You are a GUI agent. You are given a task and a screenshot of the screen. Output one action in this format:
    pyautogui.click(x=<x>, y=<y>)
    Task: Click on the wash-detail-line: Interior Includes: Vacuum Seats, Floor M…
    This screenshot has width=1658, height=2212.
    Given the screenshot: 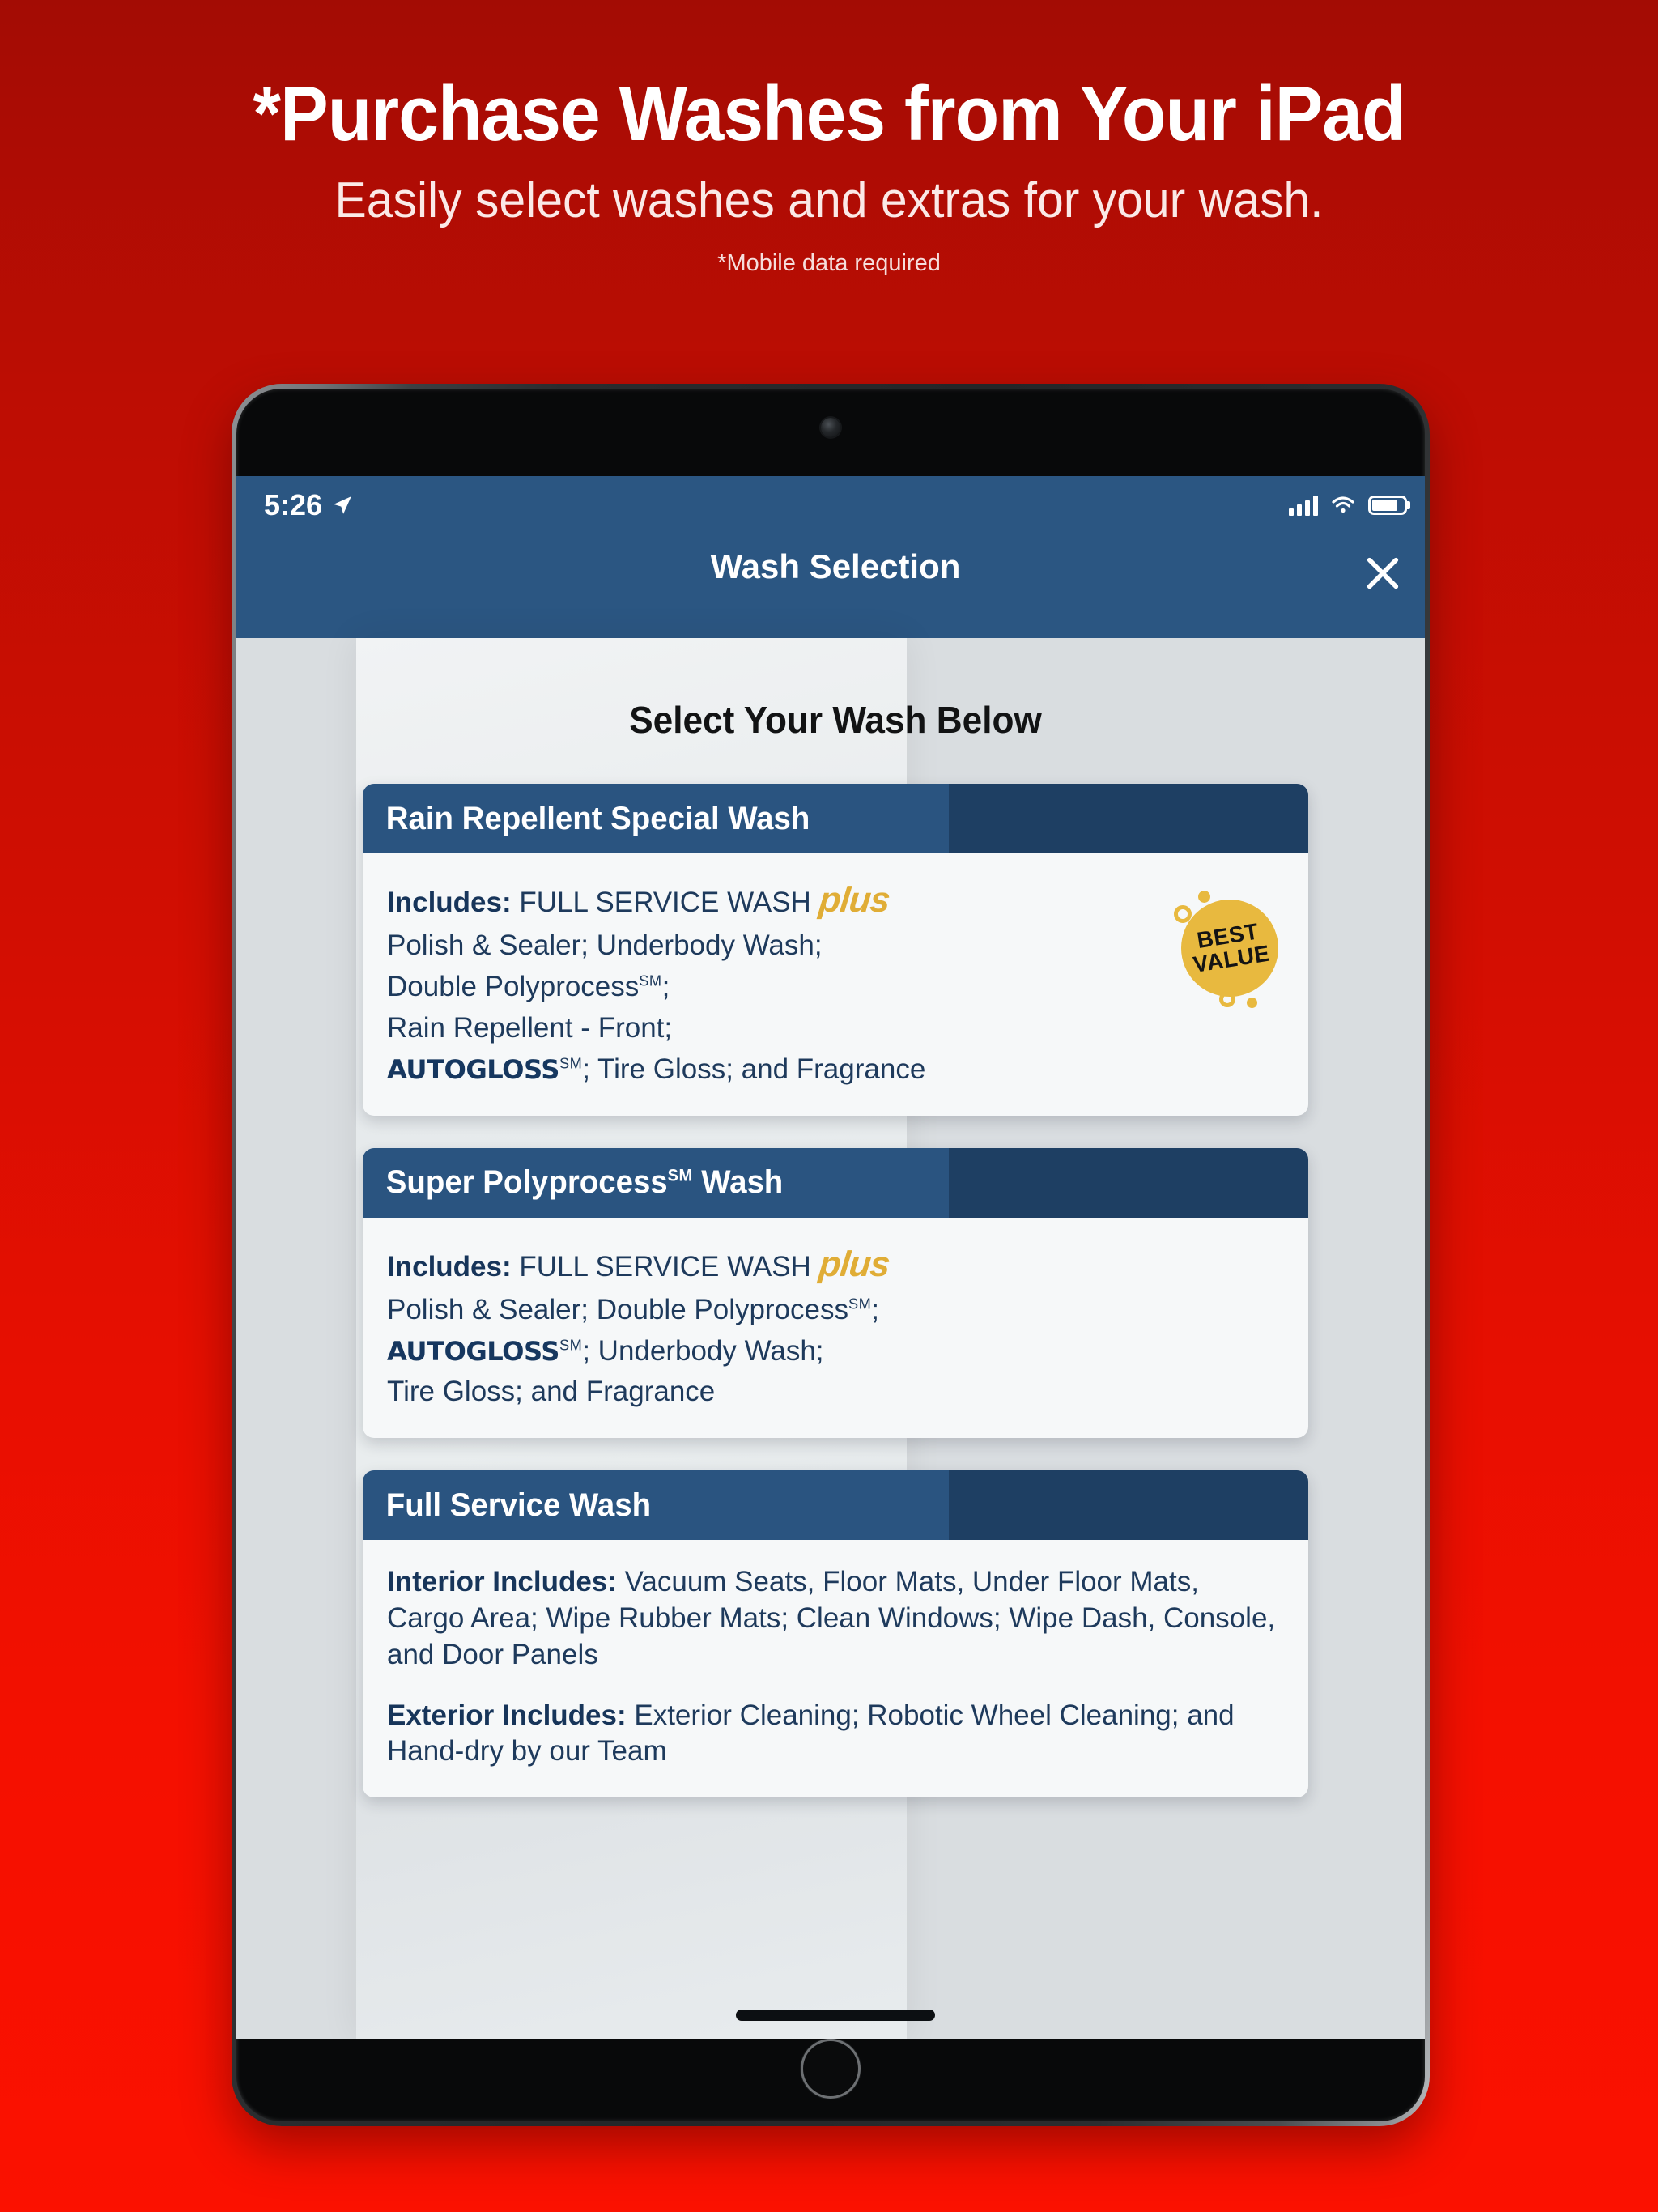 What is the action you would take?
    pyautogui.click(x=831, y=1618)
    